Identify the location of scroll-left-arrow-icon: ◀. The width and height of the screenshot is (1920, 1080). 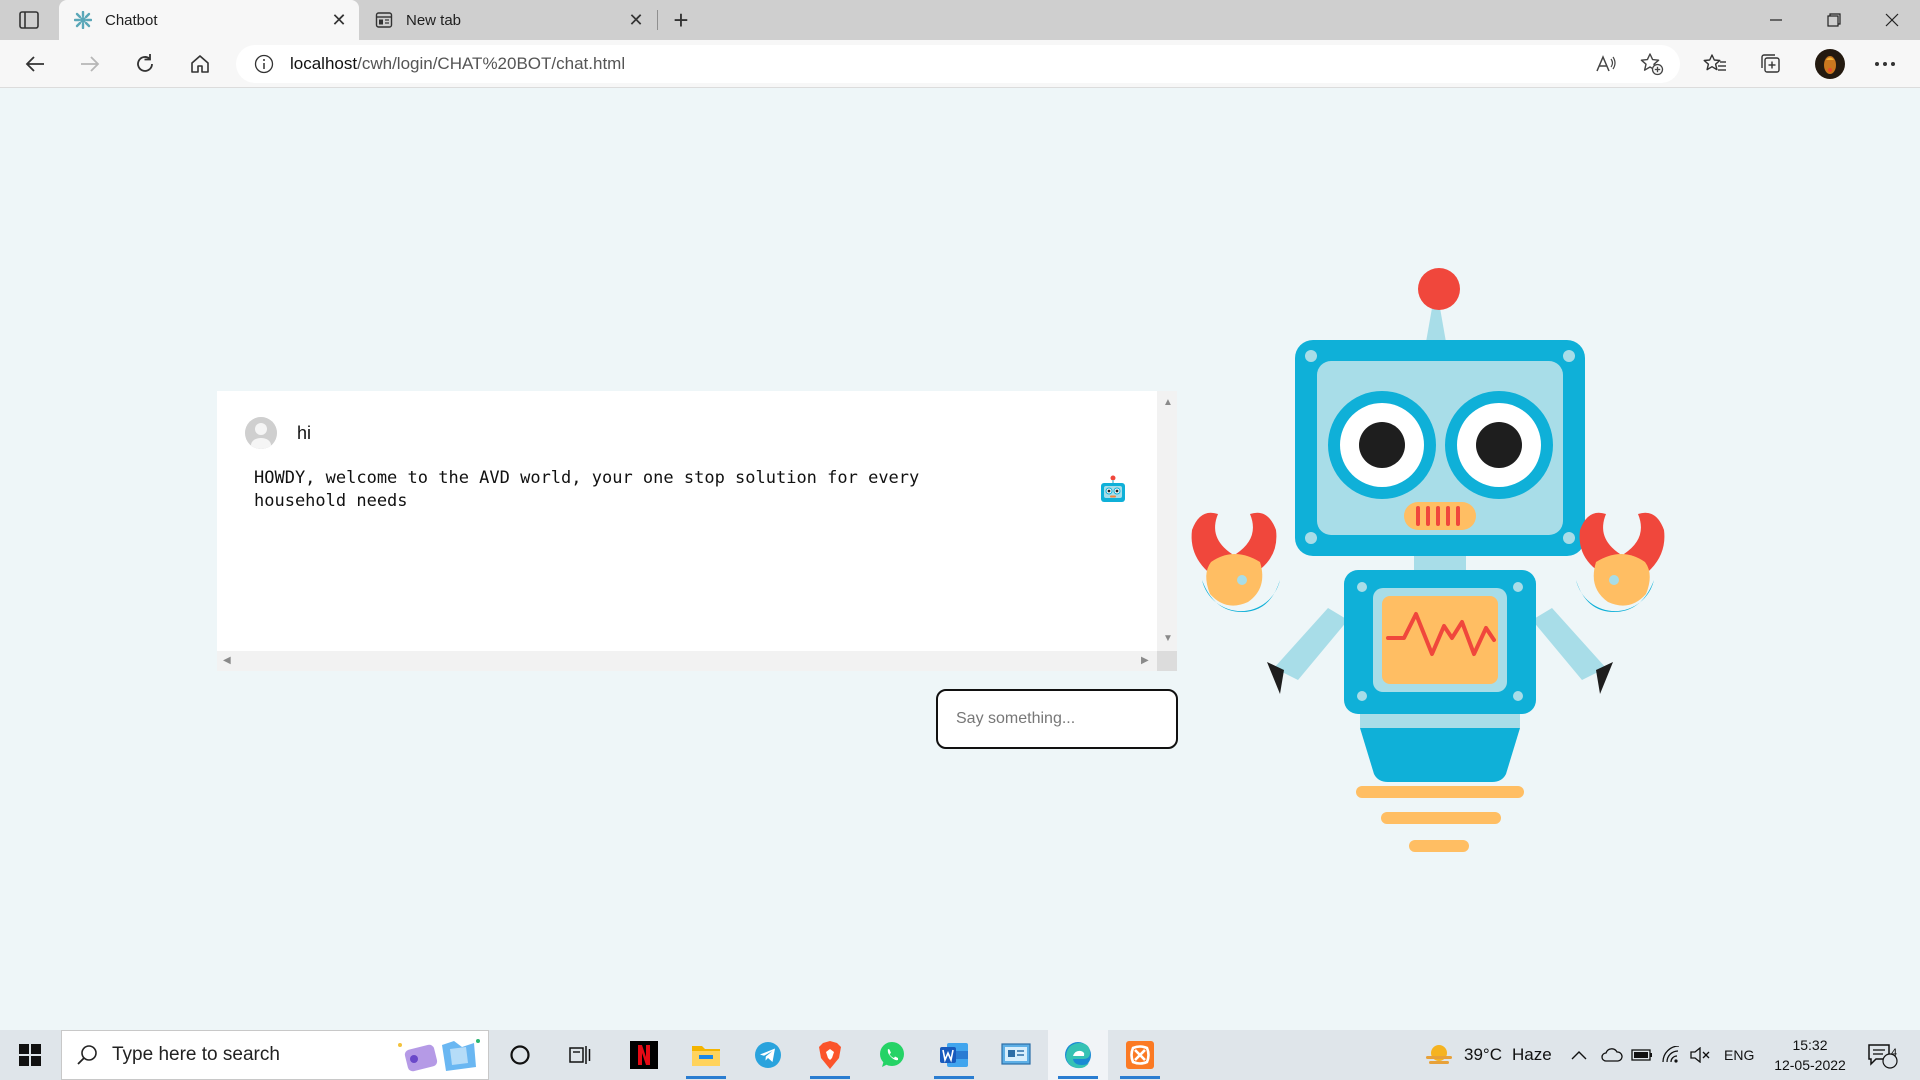
(227, 660).